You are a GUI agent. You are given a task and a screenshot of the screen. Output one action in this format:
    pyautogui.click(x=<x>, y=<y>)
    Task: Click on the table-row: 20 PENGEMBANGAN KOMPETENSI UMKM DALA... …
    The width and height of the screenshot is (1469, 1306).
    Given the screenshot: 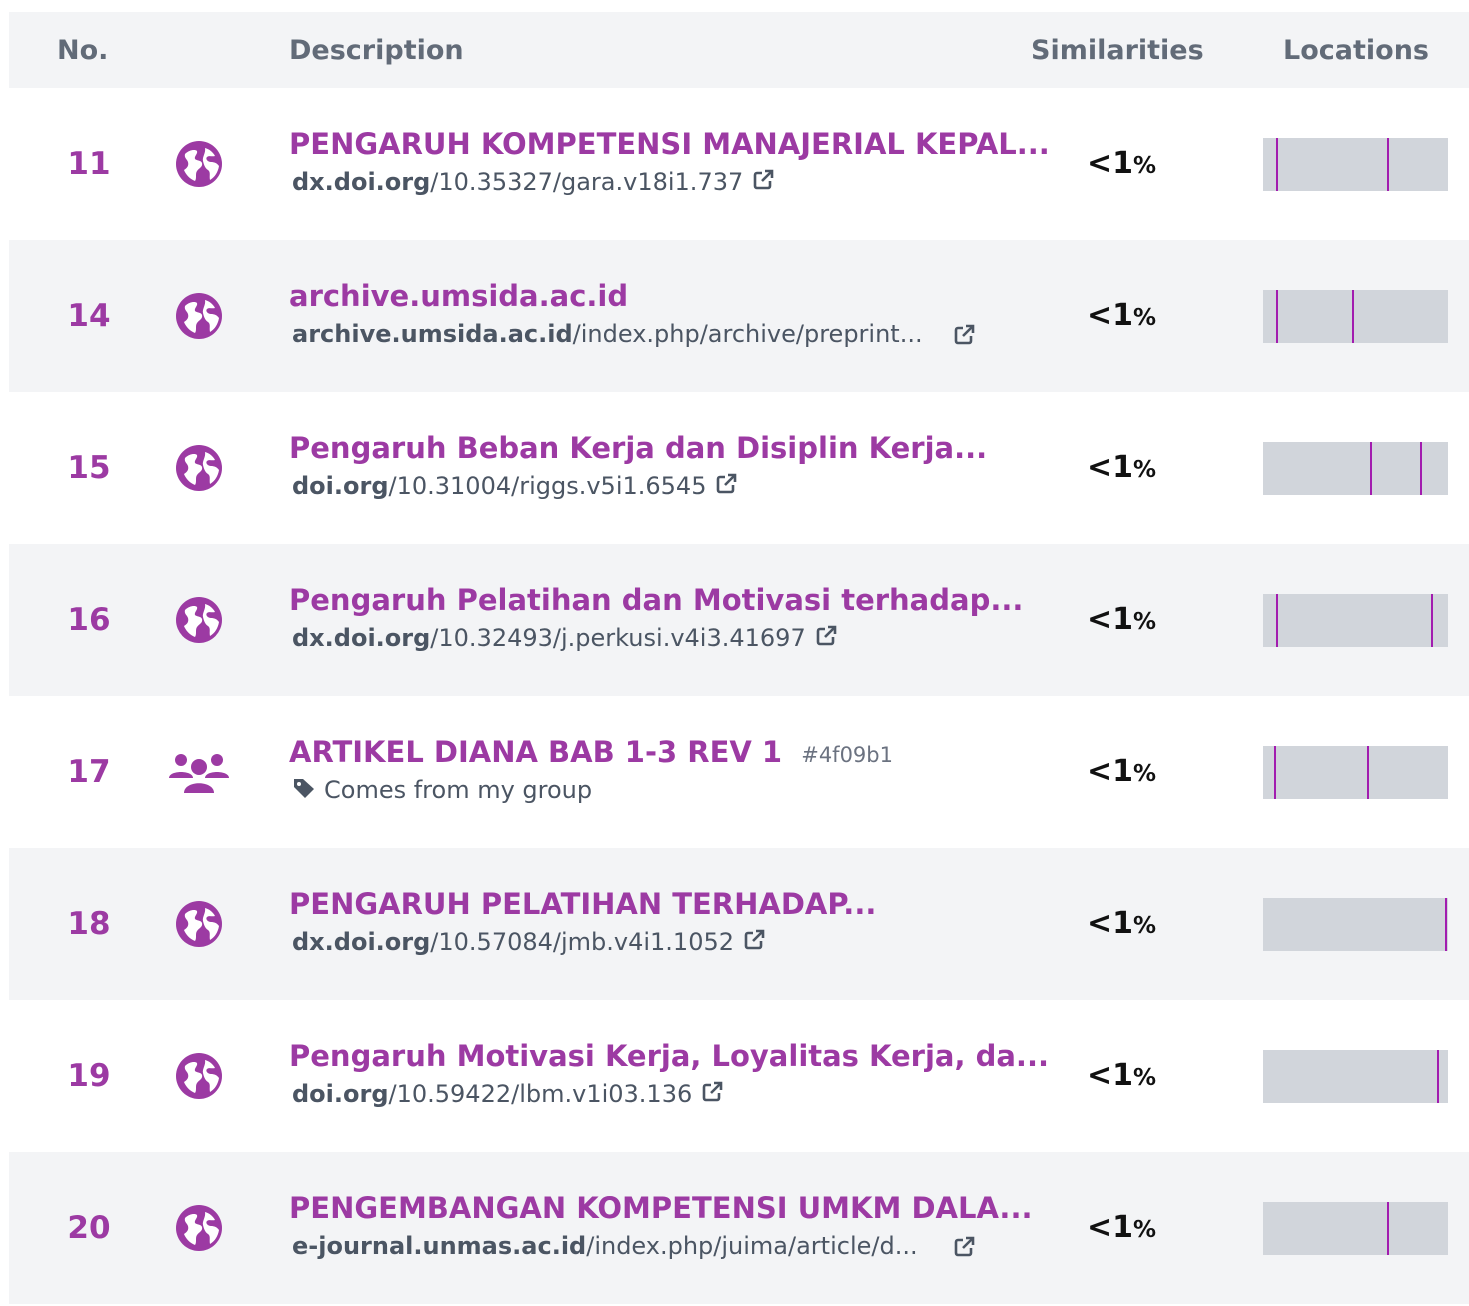 What is the action you would take?
    pyautogui.click(x=739, y=1228)
    